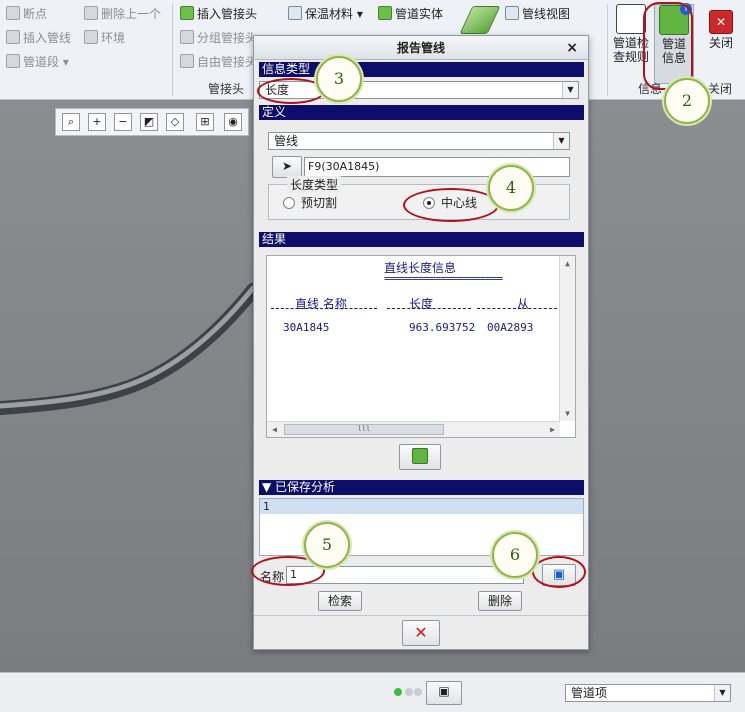 This screenshot has width=745, height=712. I want to click on results-horizontal-scrollbar: ◀ lll ▶, so click(413, 429).